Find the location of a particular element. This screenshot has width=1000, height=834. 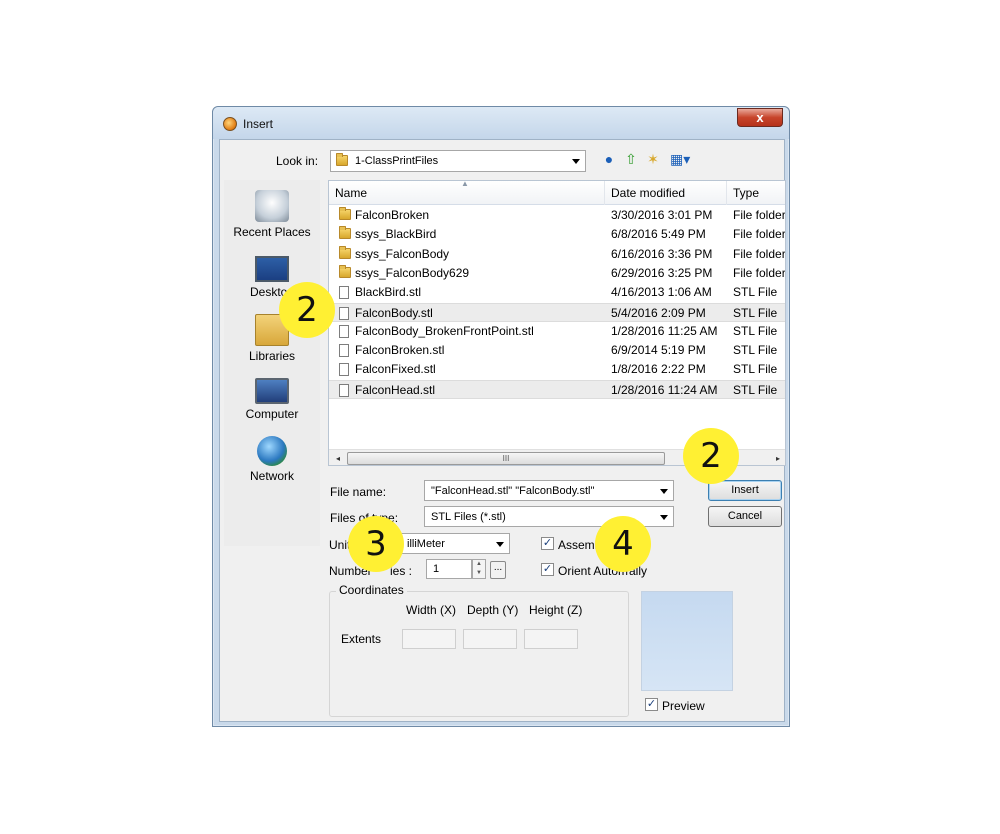

sort-ascending-icon: ▲ is located at coordinates (465, 184).